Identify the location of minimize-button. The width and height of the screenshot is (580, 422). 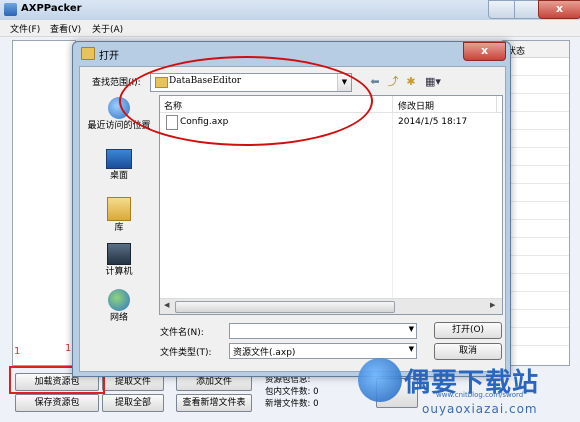
(502, 9).